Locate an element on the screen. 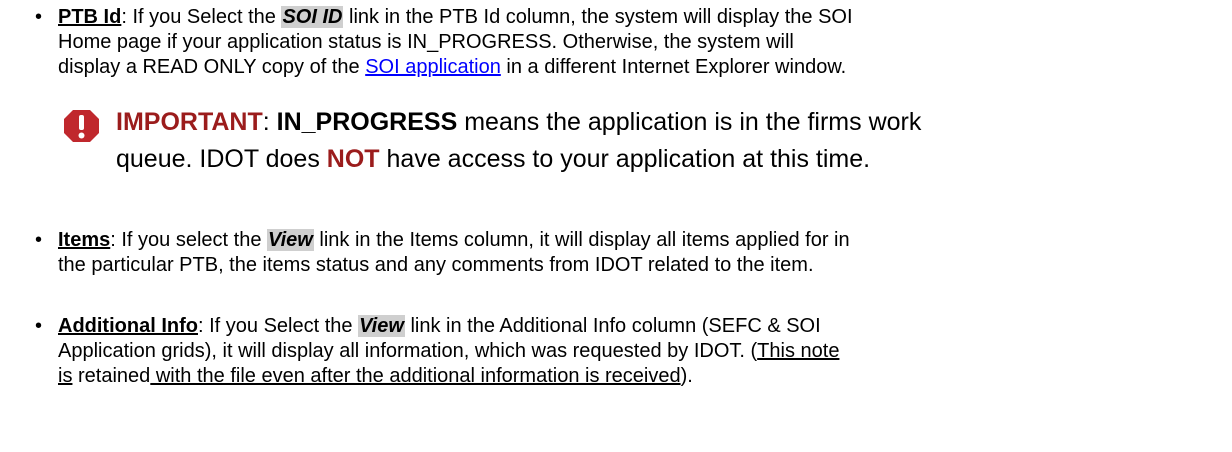  soi-id-link-label: SOI ID is located at coordinates (312, 17).